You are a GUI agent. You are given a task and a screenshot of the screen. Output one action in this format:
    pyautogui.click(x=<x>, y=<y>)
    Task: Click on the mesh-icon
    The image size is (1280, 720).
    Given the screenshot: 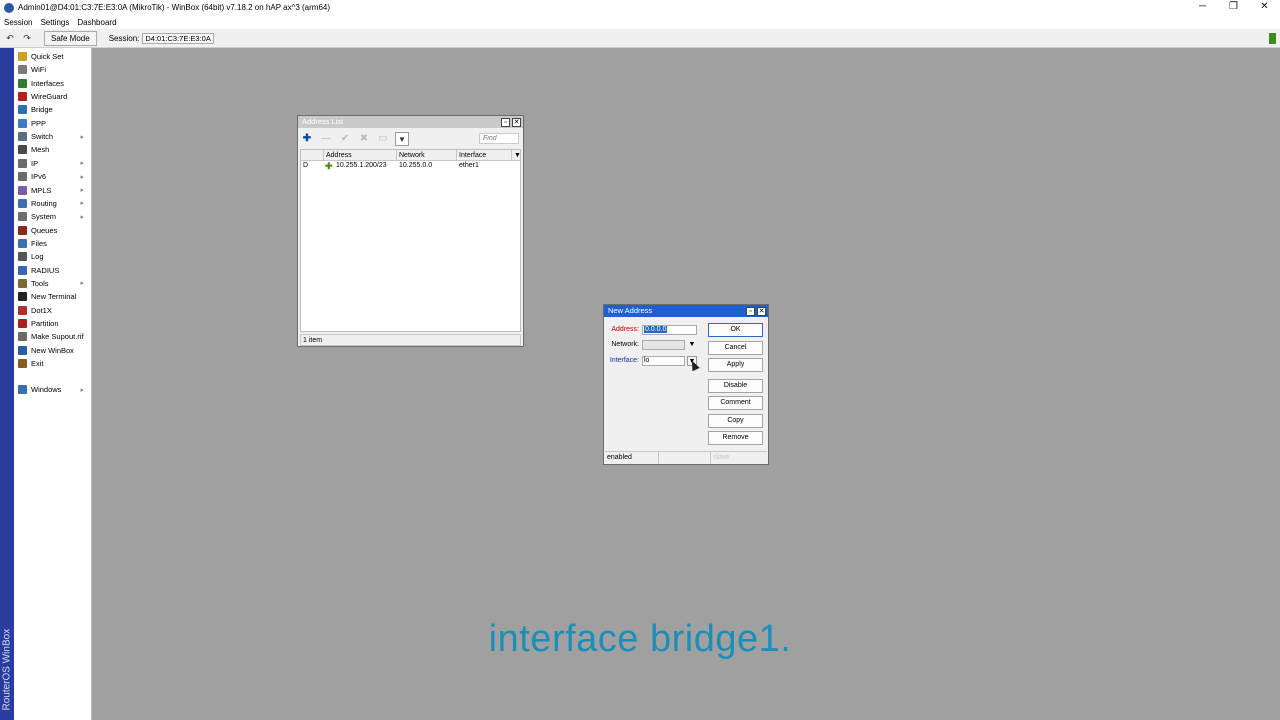 What is the action you would take?
    pyautogui.click(x=22, y=150)
    